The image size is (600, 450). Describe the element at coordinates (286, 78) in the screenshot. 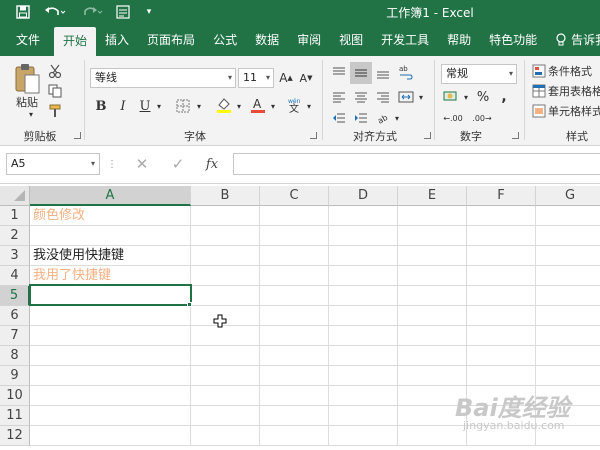

I see `increase-font-size-icon: A ▲` at that location.